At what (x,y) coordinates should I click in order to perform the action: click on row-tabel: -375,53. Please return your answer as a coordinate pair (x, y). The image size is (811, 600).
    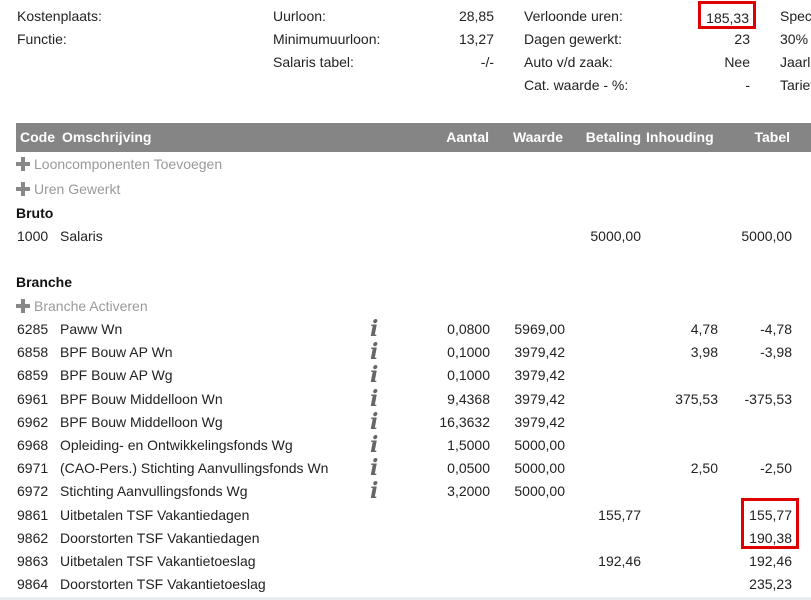
    Looking at the image, I should click on (768, 398).